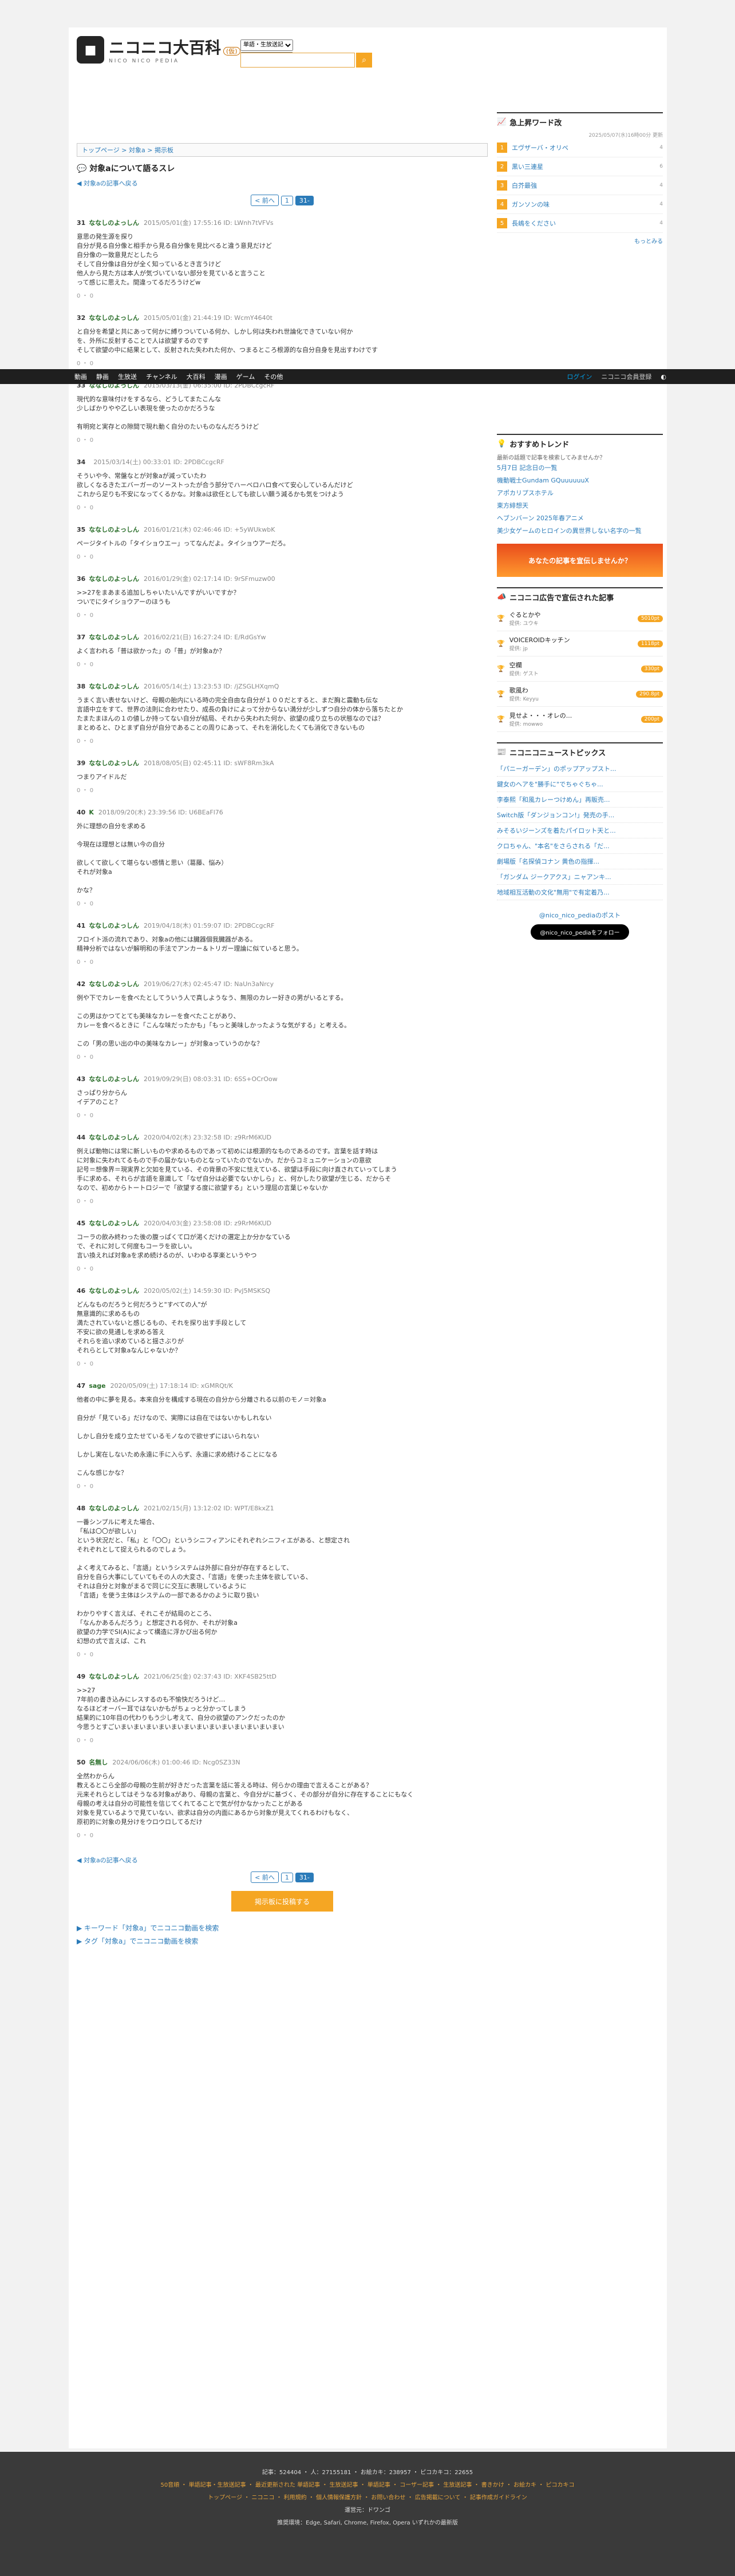 This screenshot has height=2576, width=735. I want to click on post-number: 48, so click(81, 1508).